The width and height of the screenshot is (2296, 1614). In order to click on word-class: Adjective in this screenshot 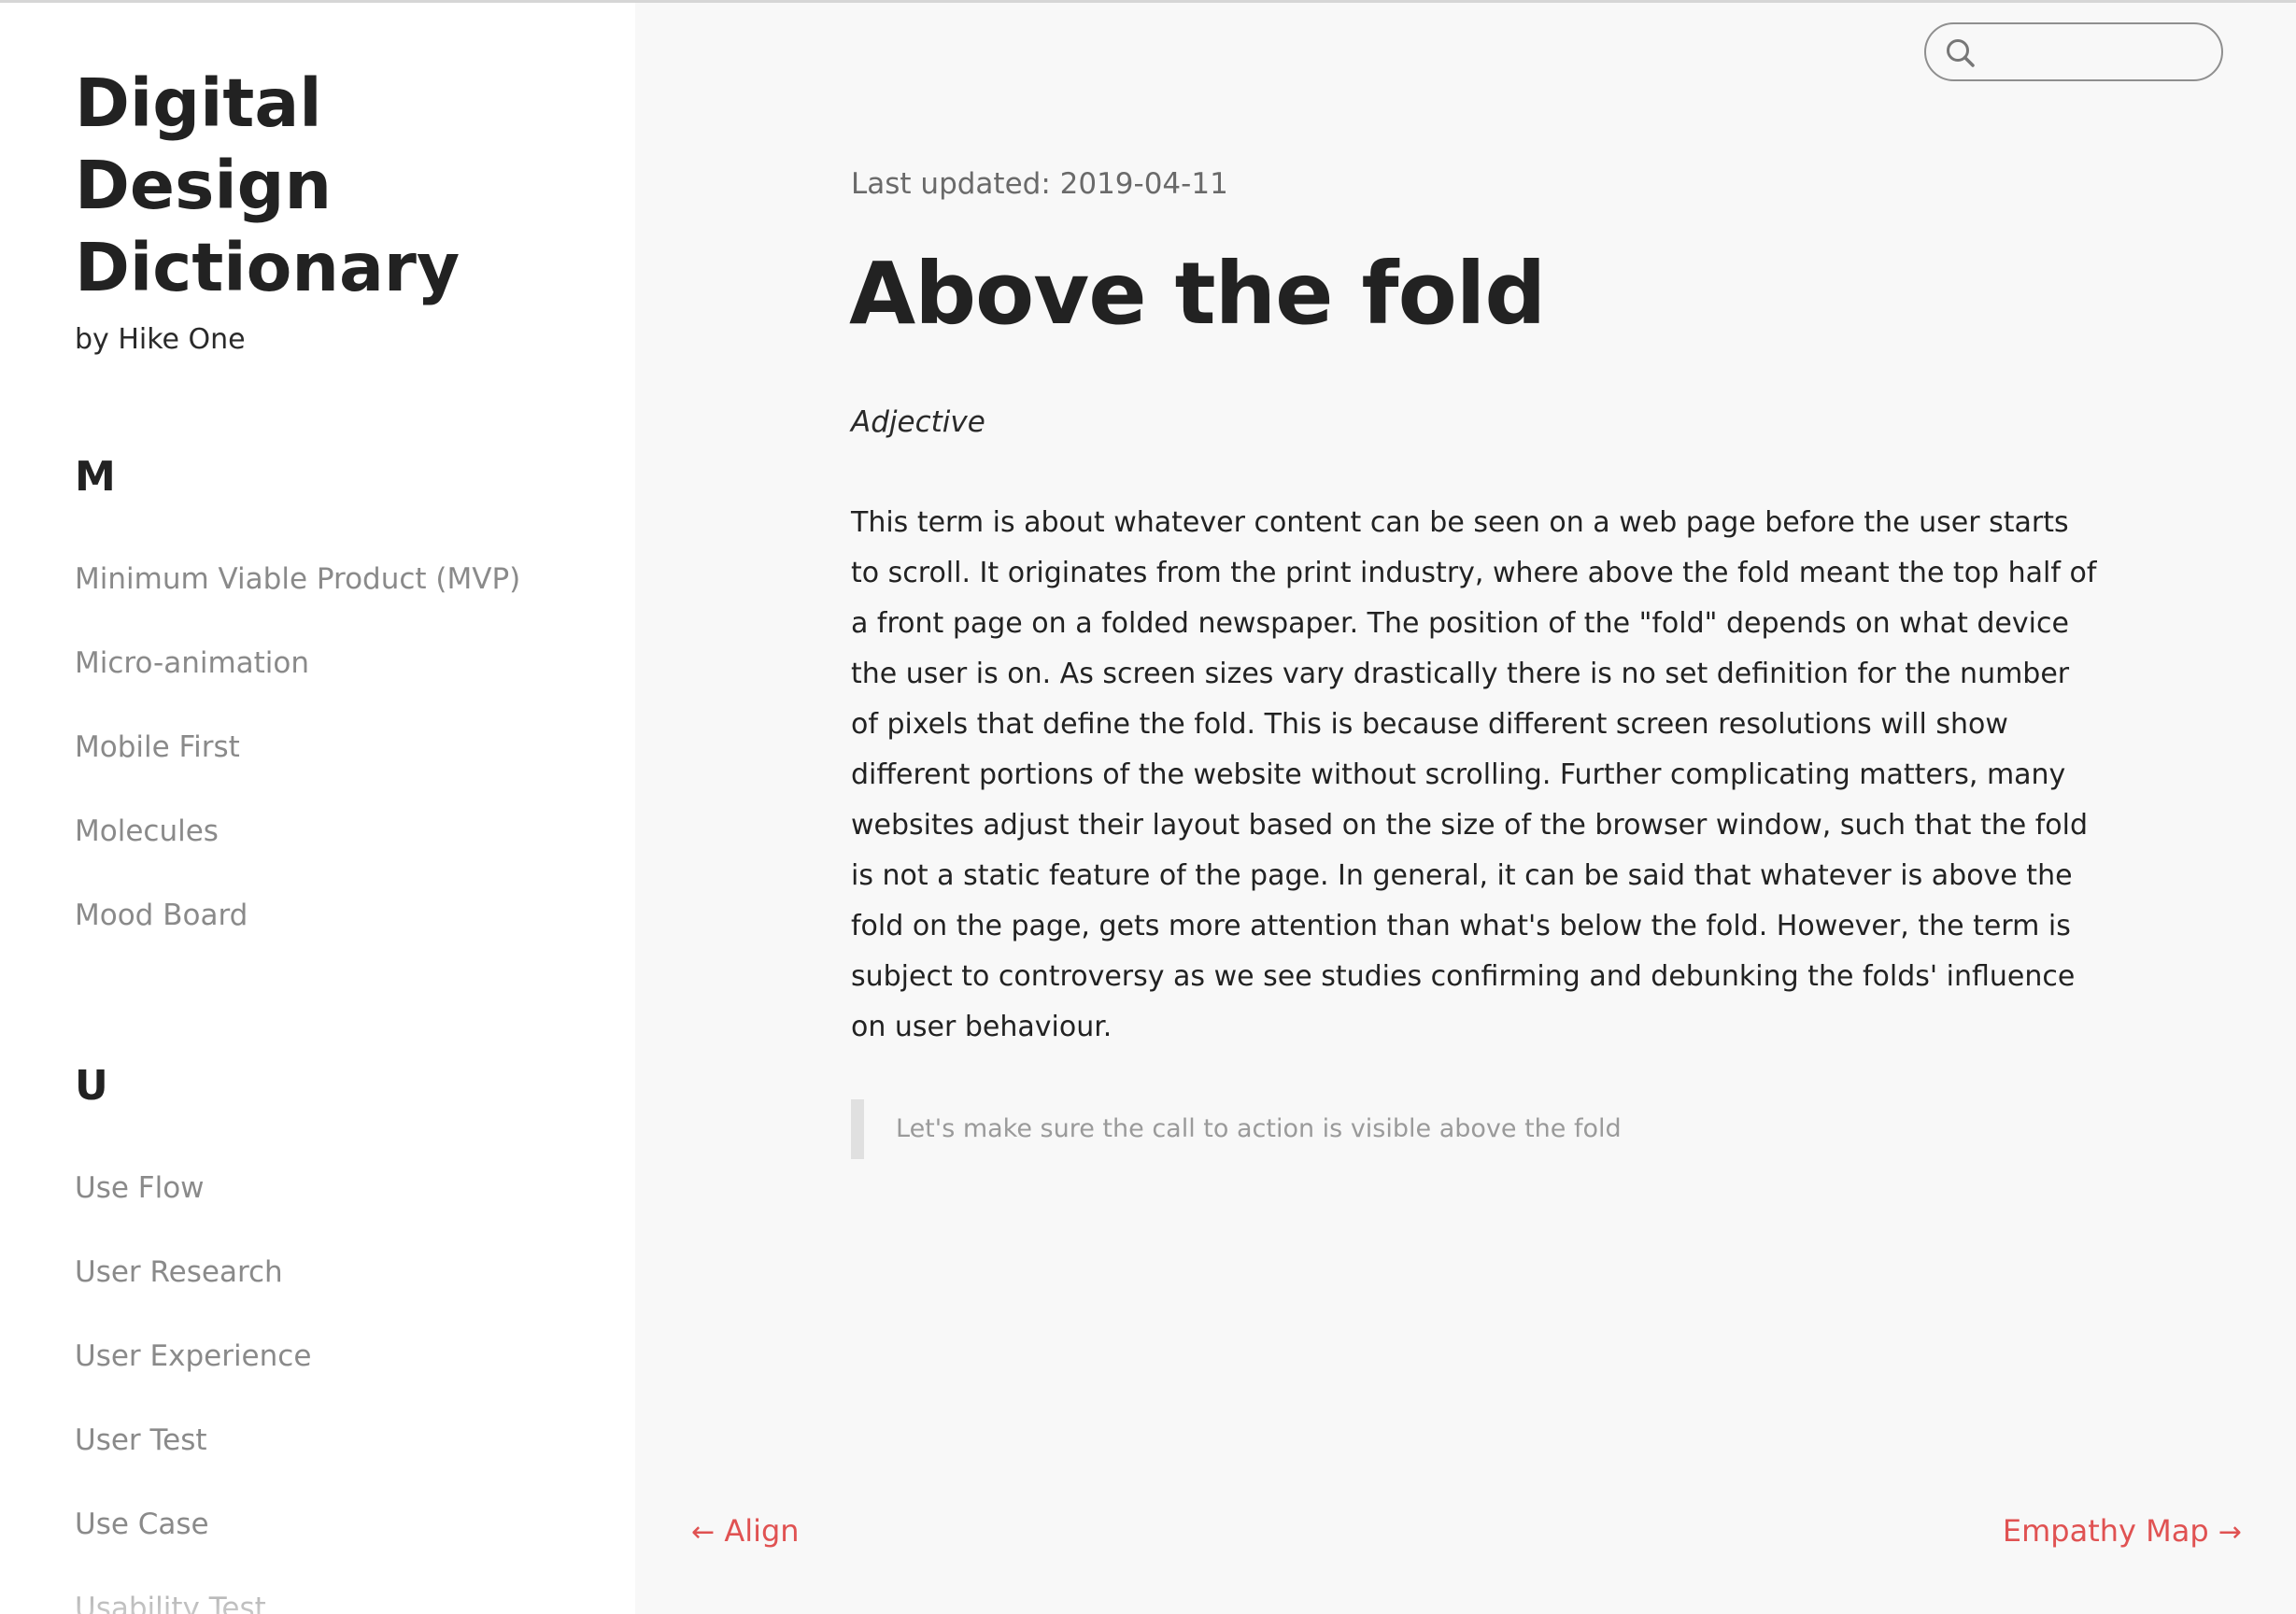, I will do `click(918, 422)`.